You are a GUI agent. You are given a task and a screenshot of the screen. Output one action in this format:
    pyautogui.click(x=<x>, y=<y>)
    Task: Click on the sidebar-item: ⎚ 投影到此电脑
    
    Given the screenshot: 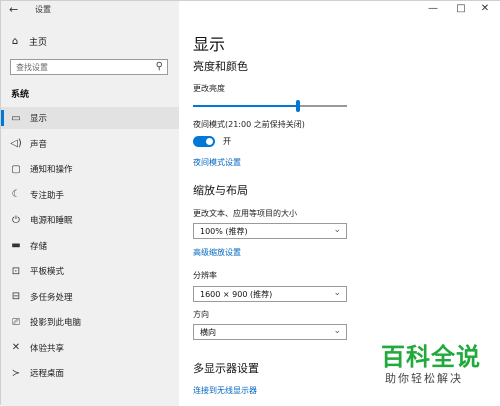 What is the action you would take?
    pyautogui.click(x=90, y=322)
    